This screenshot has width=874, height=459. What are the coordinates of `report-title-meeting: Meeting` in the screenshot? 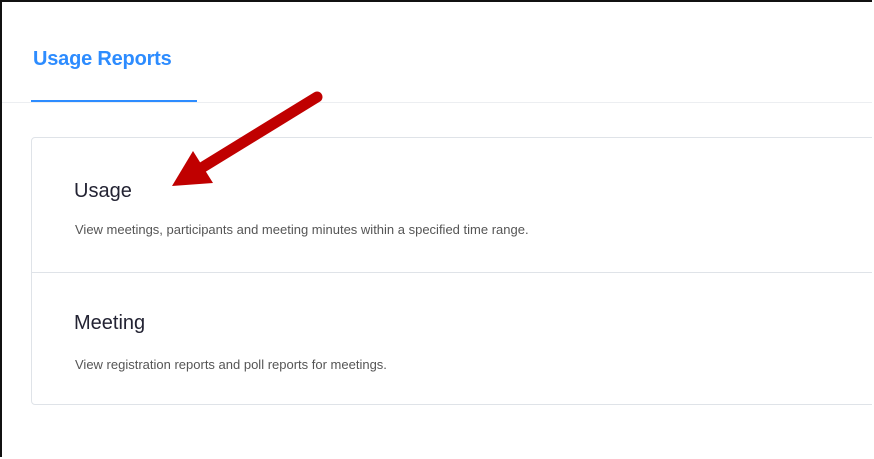 It's located at (110, 323).